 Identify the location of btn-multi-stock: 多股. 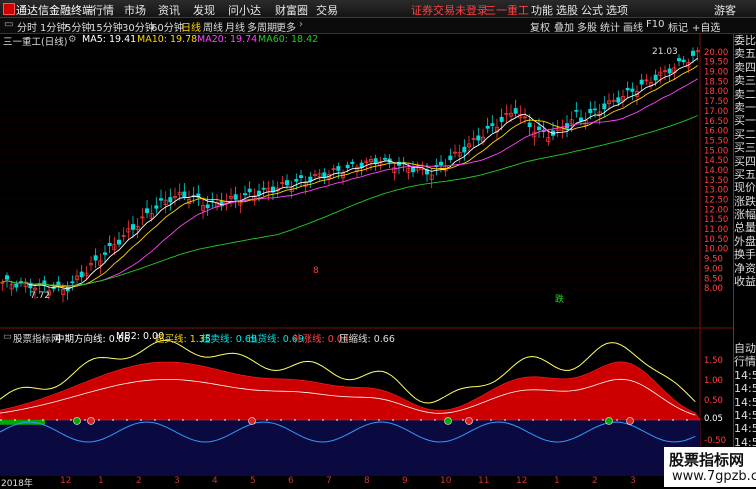
(587, 26).